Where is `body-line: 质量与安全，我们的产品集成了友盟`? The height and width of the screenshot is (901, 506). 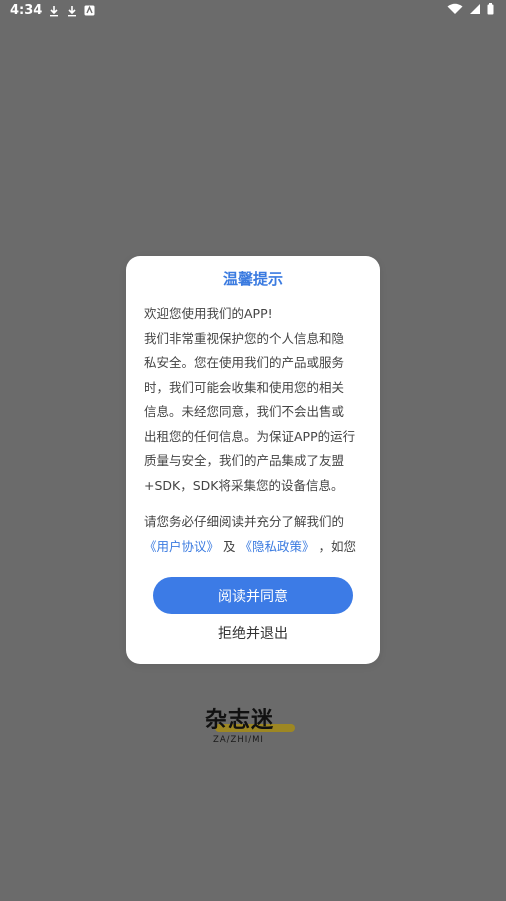
body-line: 质量与安全，我们的产品集成了友盟 is located at coordinates (244, 460).